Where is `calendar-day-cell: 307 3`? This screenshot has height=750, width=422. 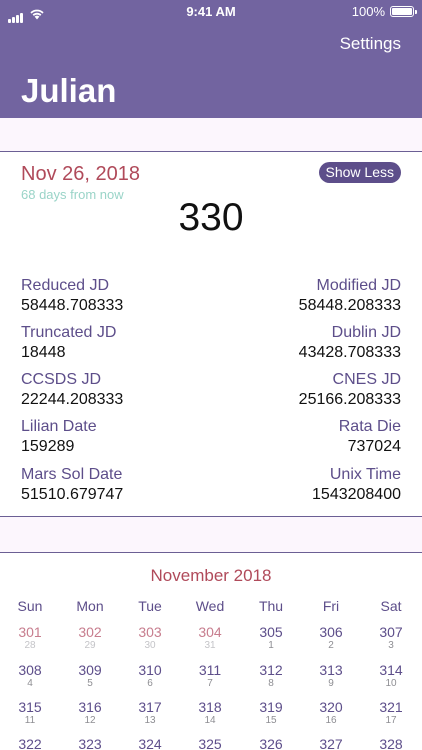 calendar-day-cell: 307 3 is located at coordinates (391, 637).